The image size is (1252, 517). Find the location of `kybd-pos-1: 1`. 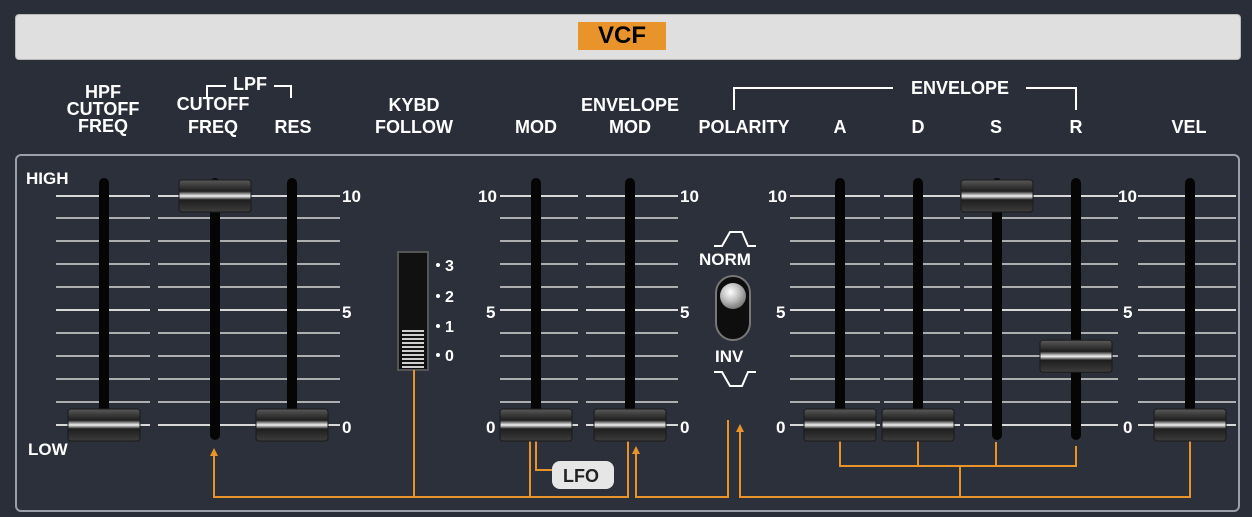

kybd-pos-1: 1 is located at coordinates (449, 327).